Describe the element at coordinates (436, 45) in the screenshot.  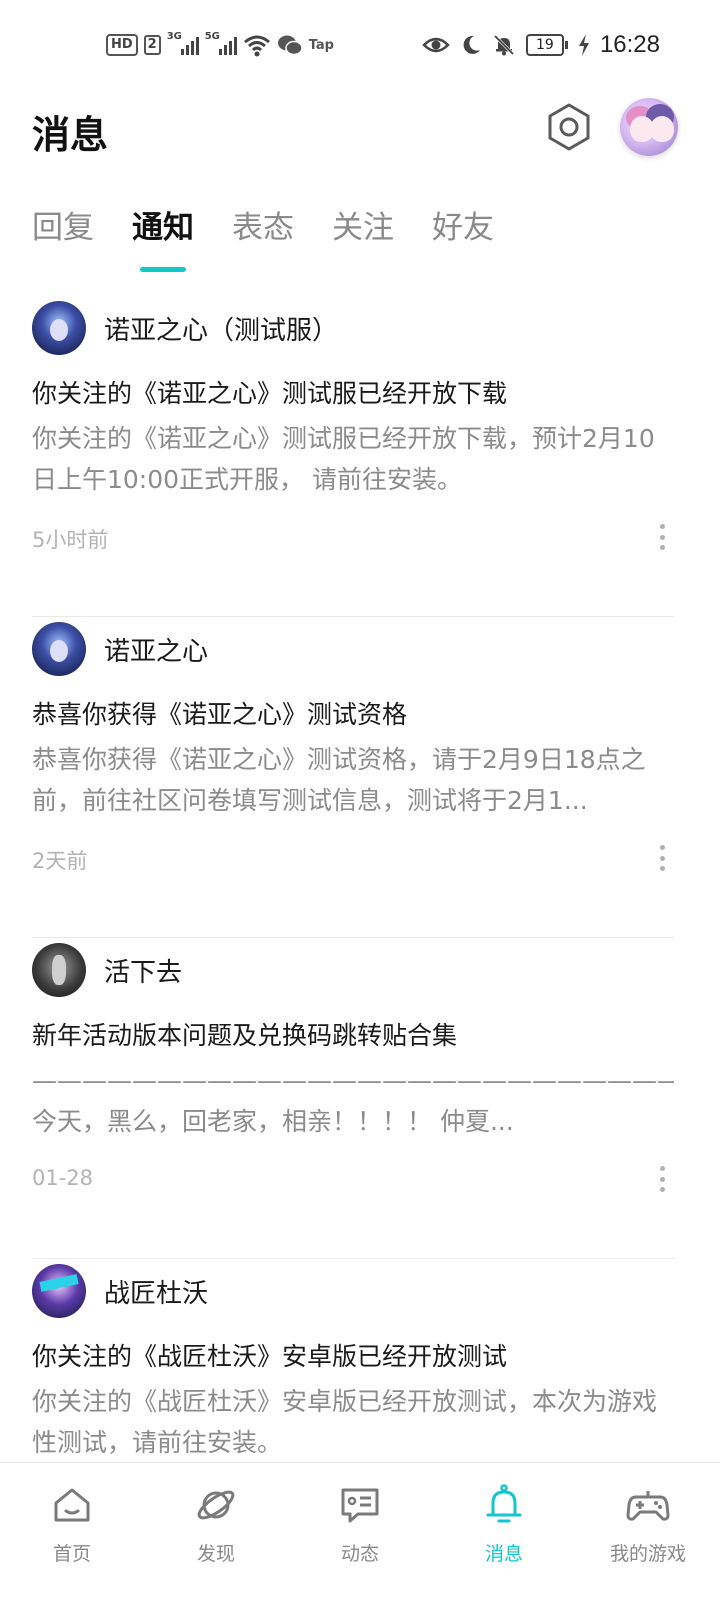
I see `eye-icon` at that location.